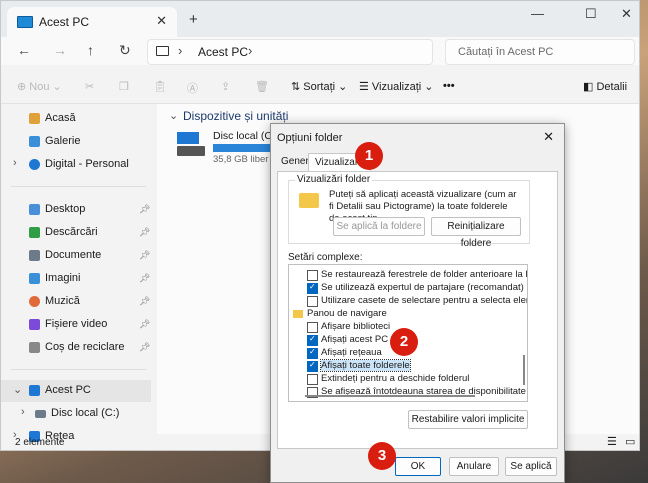 Image resolution: width=648 pixels, height=483 pixels. What do you see at coordinates (548, 137) in the screenshot?
I see `close-icon: ✕` at bounding box center [548, 137].